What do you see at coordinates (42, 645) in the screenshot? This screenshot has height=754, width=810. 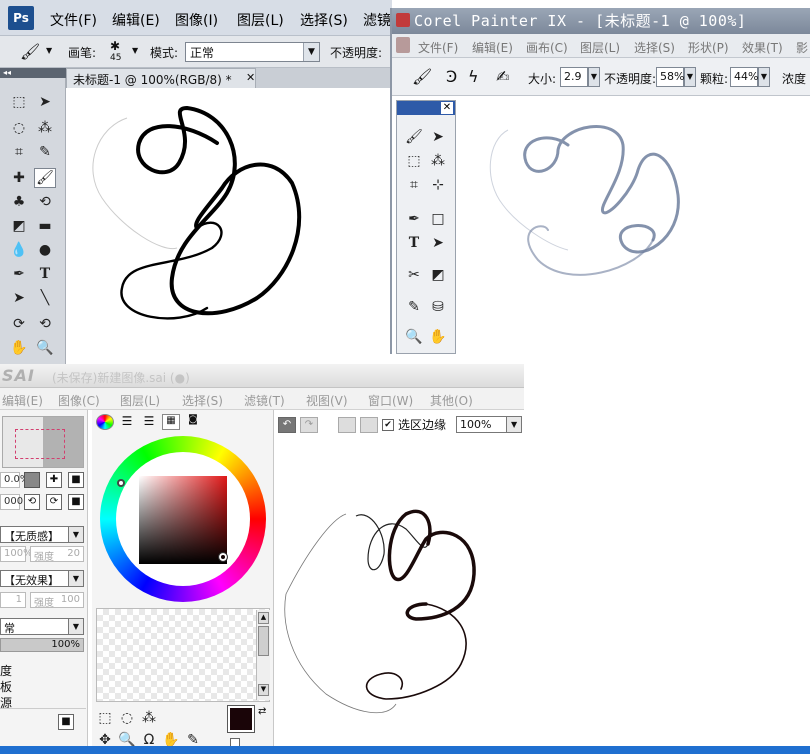 I see `opacity-slider: 100%` at bounding box center [42, 645].